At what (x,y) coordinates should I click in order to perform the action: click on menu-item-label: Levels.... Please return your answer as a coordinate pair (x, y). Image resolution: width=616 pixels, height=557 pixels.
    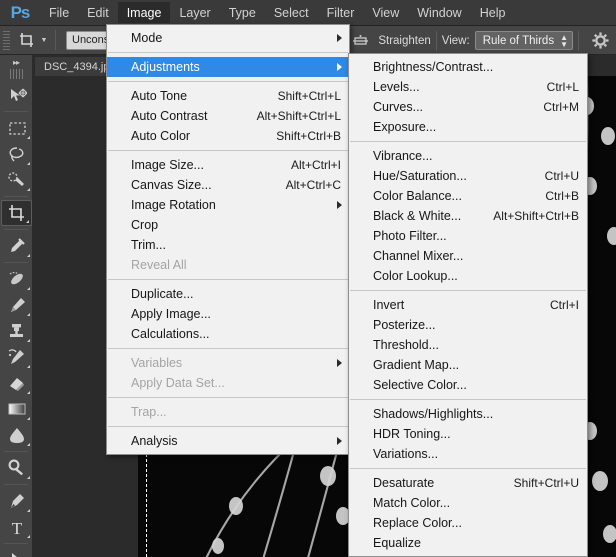
    Looking at the image, I should click on (396, 87).